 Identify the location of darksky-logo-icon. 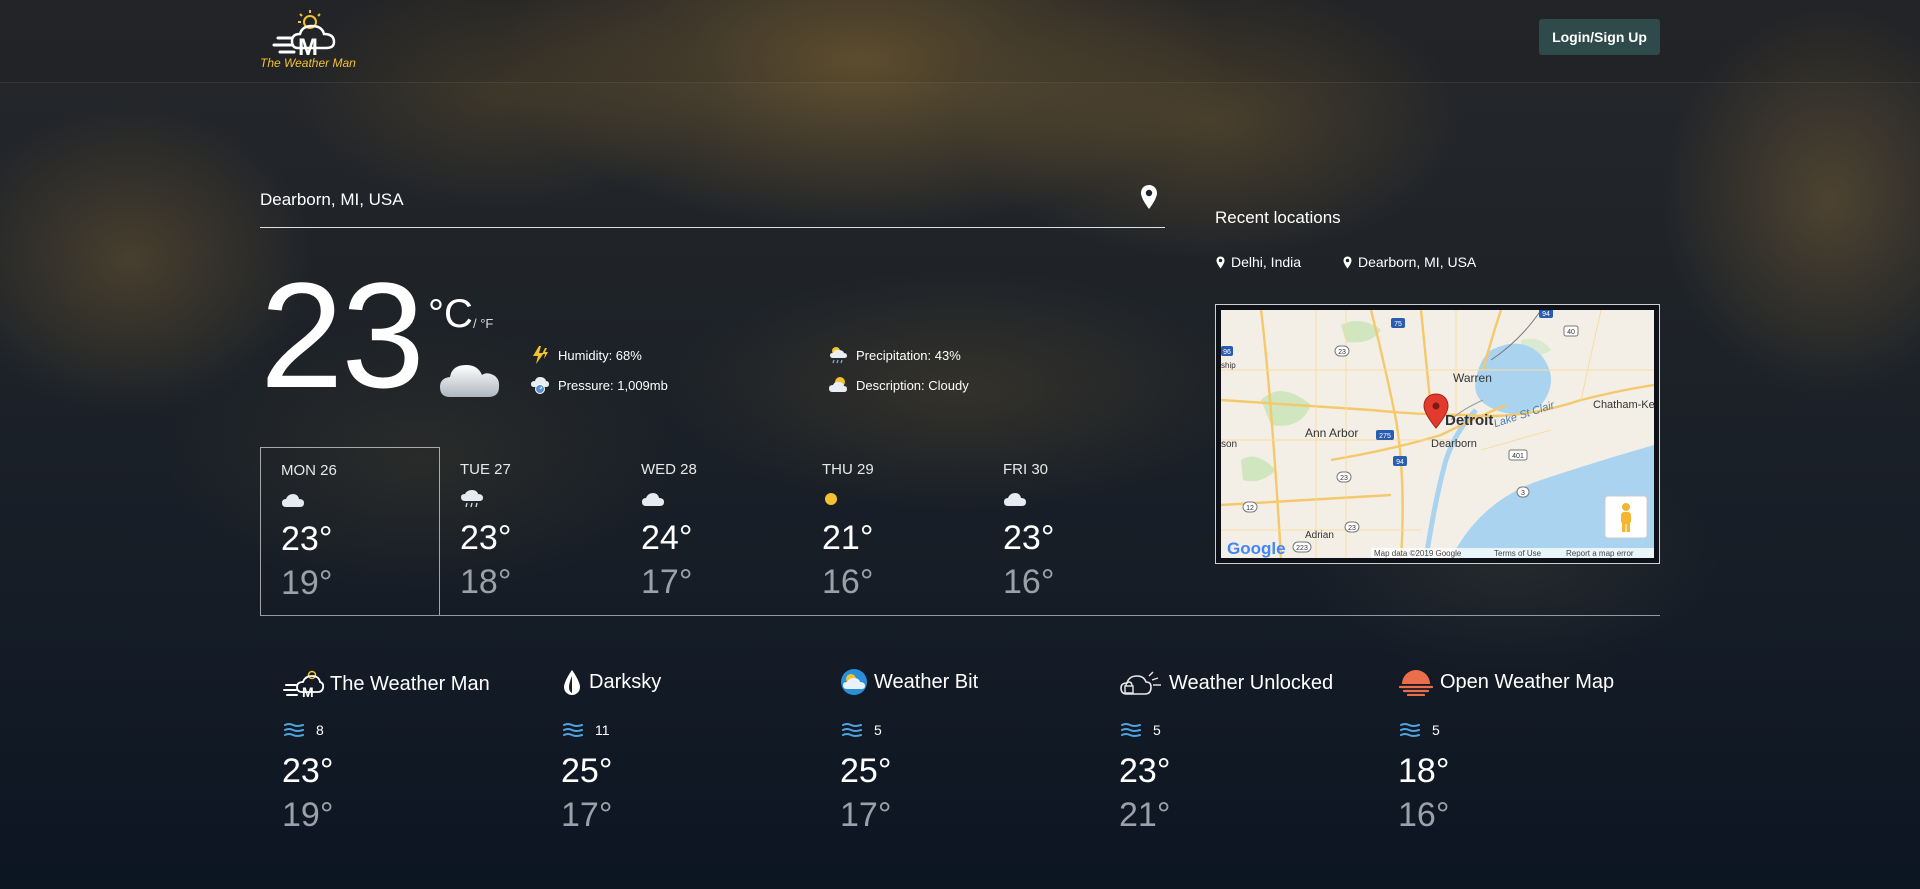
(572, 682).